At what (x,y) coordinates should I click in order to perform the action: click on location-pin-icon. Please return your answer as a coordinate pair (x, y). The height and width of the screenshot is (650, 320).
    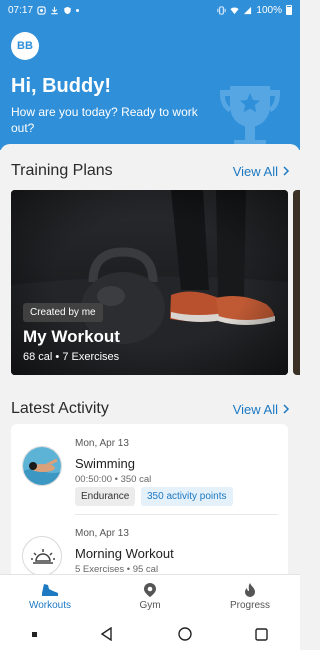
    Looking at the image, I should click on (150, 590).